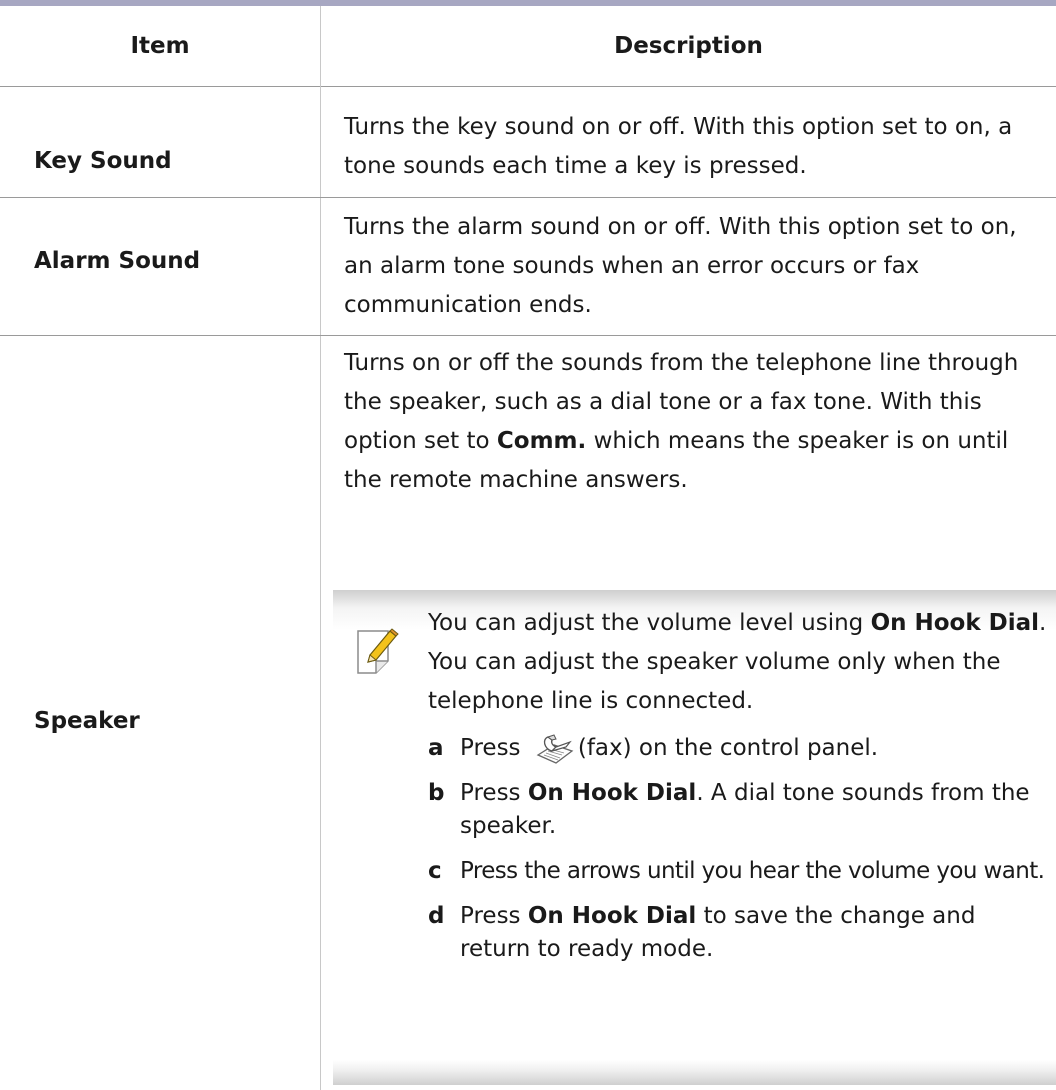  I want to click on header-item: Item, so click(160, 46).